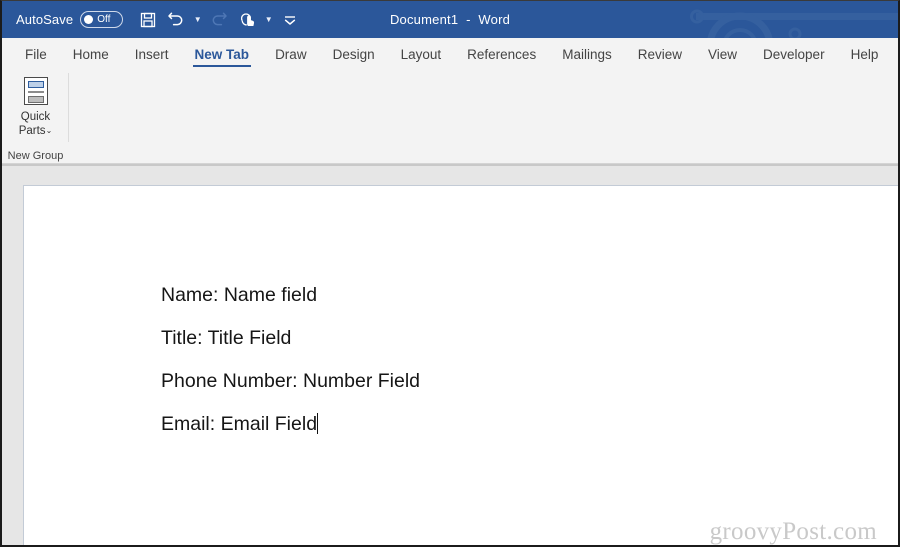 The image size is (900, 547). What do you see at coordinates (794, 23) in the screenshot?
I see `titlebar-decoration` at bounding box center [794, 23].